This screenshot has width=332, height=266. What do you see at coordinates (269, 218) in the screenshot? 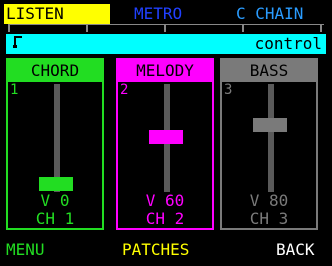
I see `channel-value: CH 3` at bounding box center [269, 218].